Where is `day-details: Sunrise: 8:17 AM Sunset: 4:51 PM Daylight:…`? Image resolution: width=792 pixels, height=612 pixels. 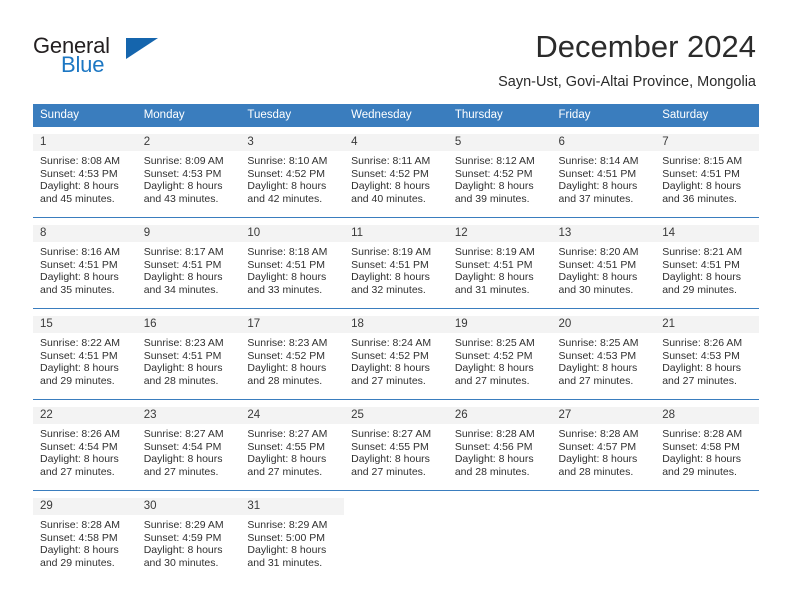
day-details: Sunrise: 8:17 AM Sunset: 4:51 PM Daylight:… is located at coordinates (189, 269).